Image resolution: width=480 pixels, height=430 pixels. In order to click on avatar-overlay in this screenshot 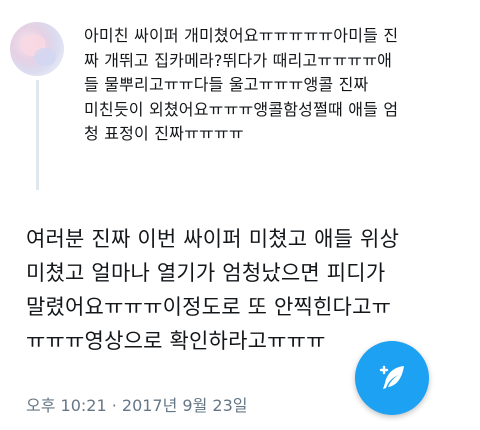, I will do `click(37, 49)`.